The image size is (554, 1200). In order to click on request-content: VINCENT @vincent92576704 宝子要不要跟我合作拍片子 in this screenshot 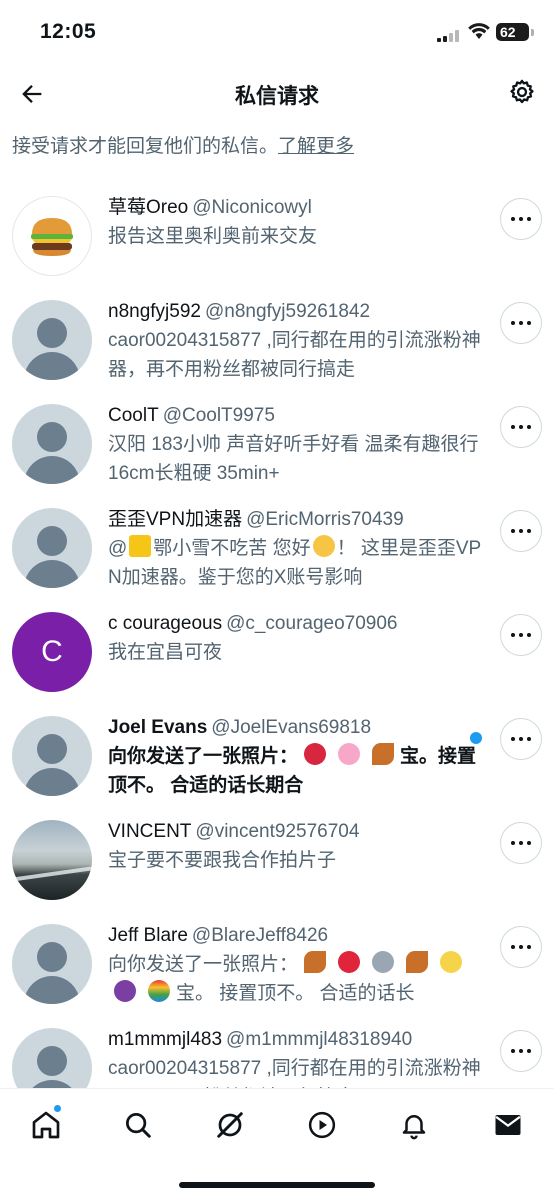, I will do `click(298, 846)`.